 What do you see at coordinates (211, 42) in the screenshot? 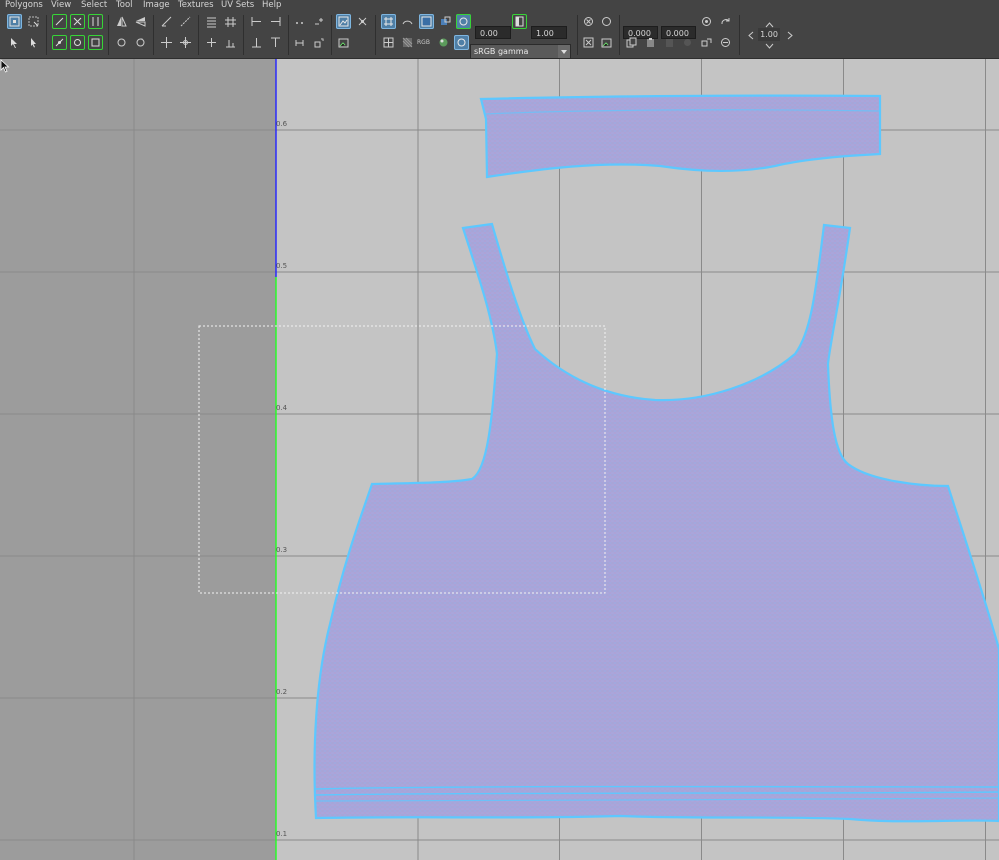
I see `align-icon` at bounding box center [211, 42].